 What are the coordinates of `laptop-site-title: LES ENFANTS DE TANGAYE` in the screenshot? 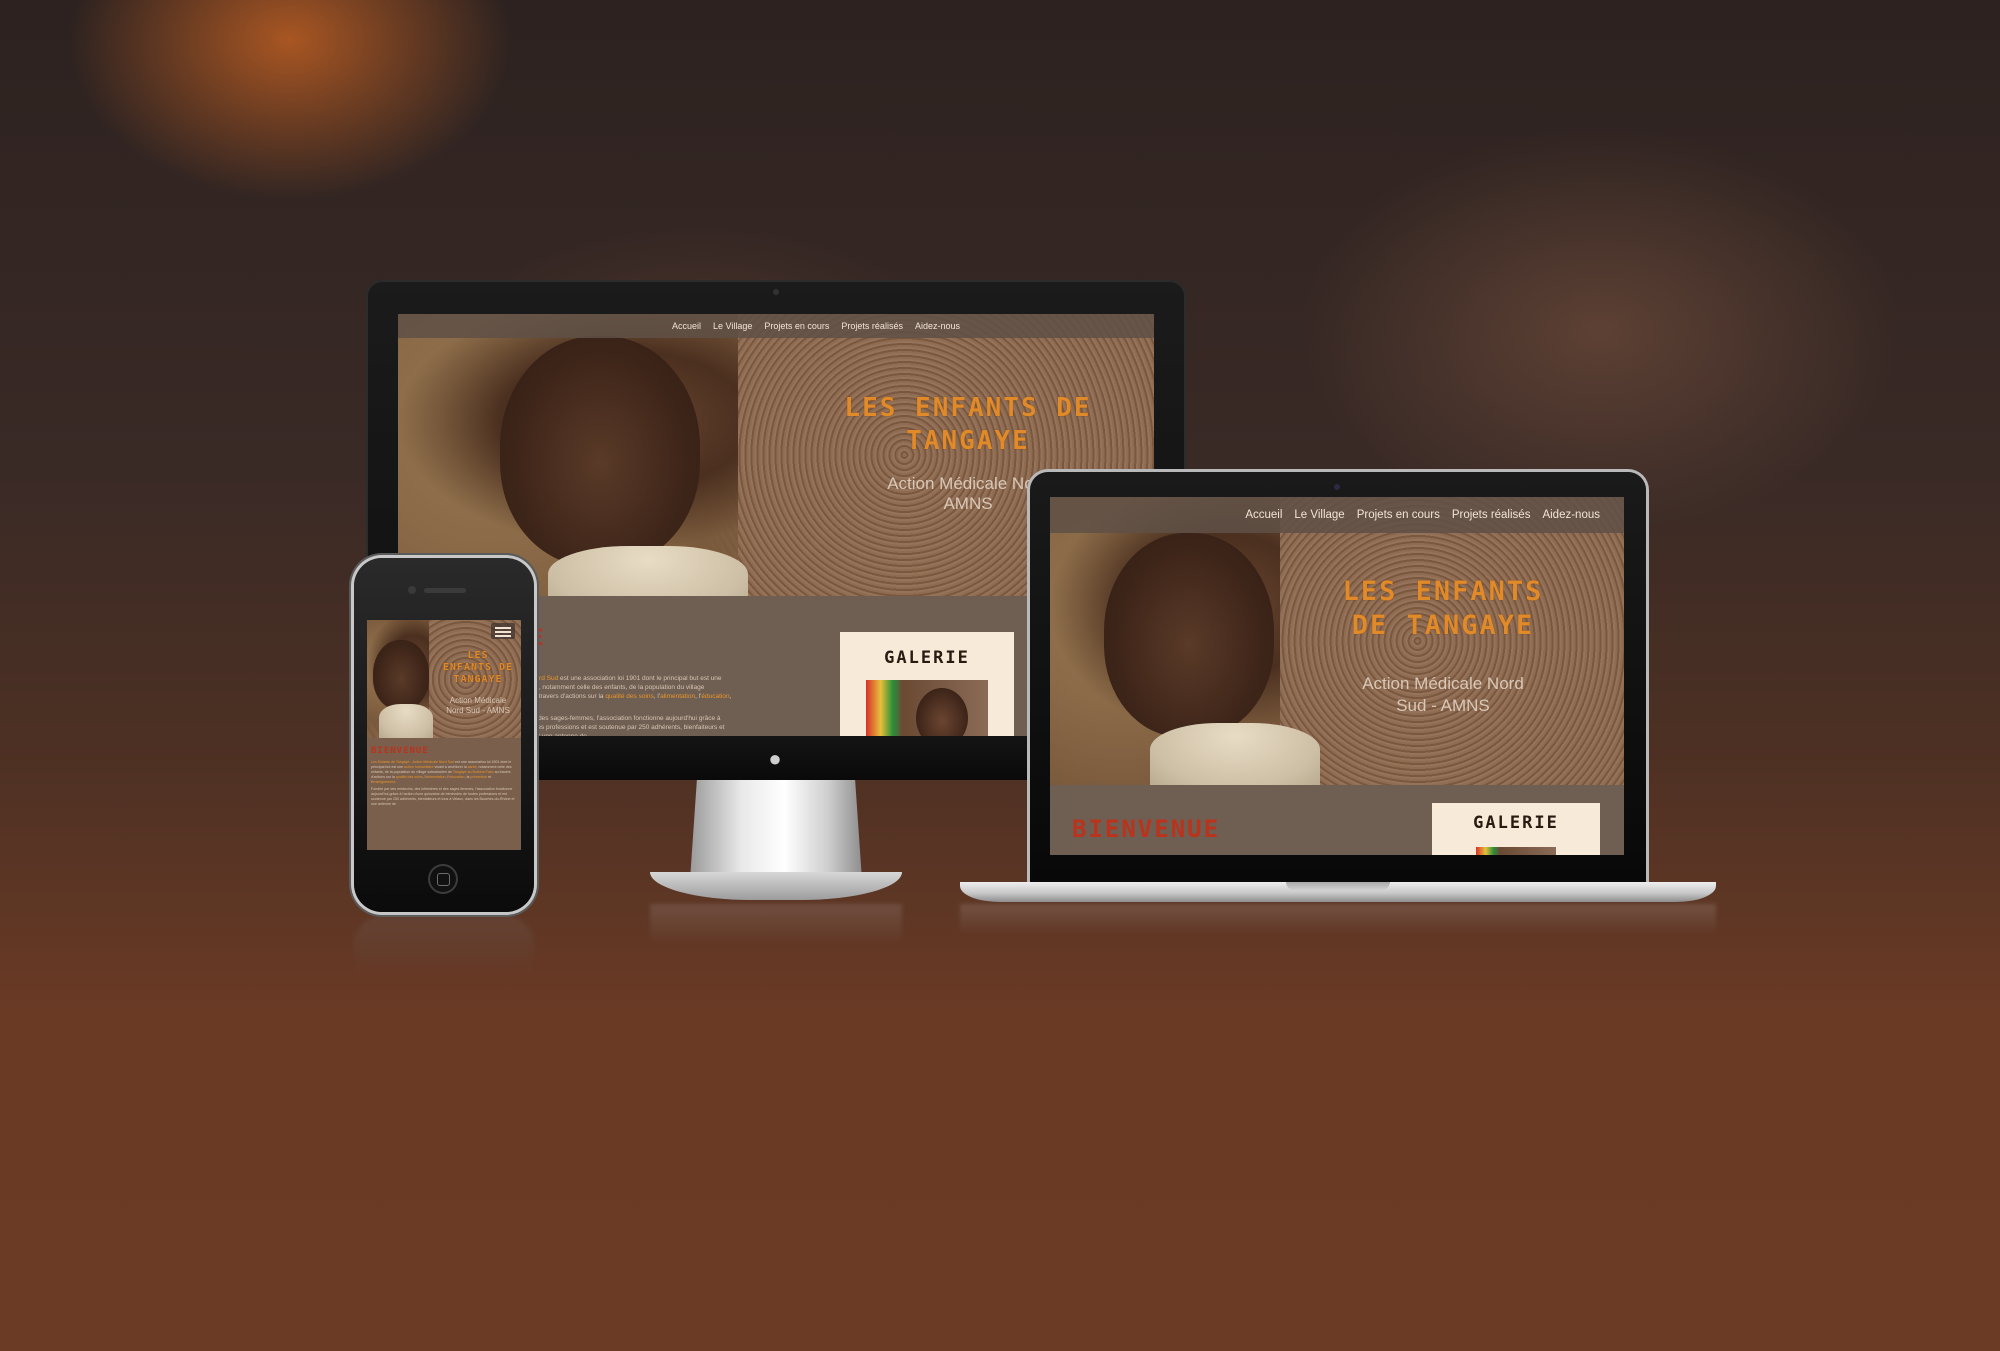 It's located at (1443, 609).